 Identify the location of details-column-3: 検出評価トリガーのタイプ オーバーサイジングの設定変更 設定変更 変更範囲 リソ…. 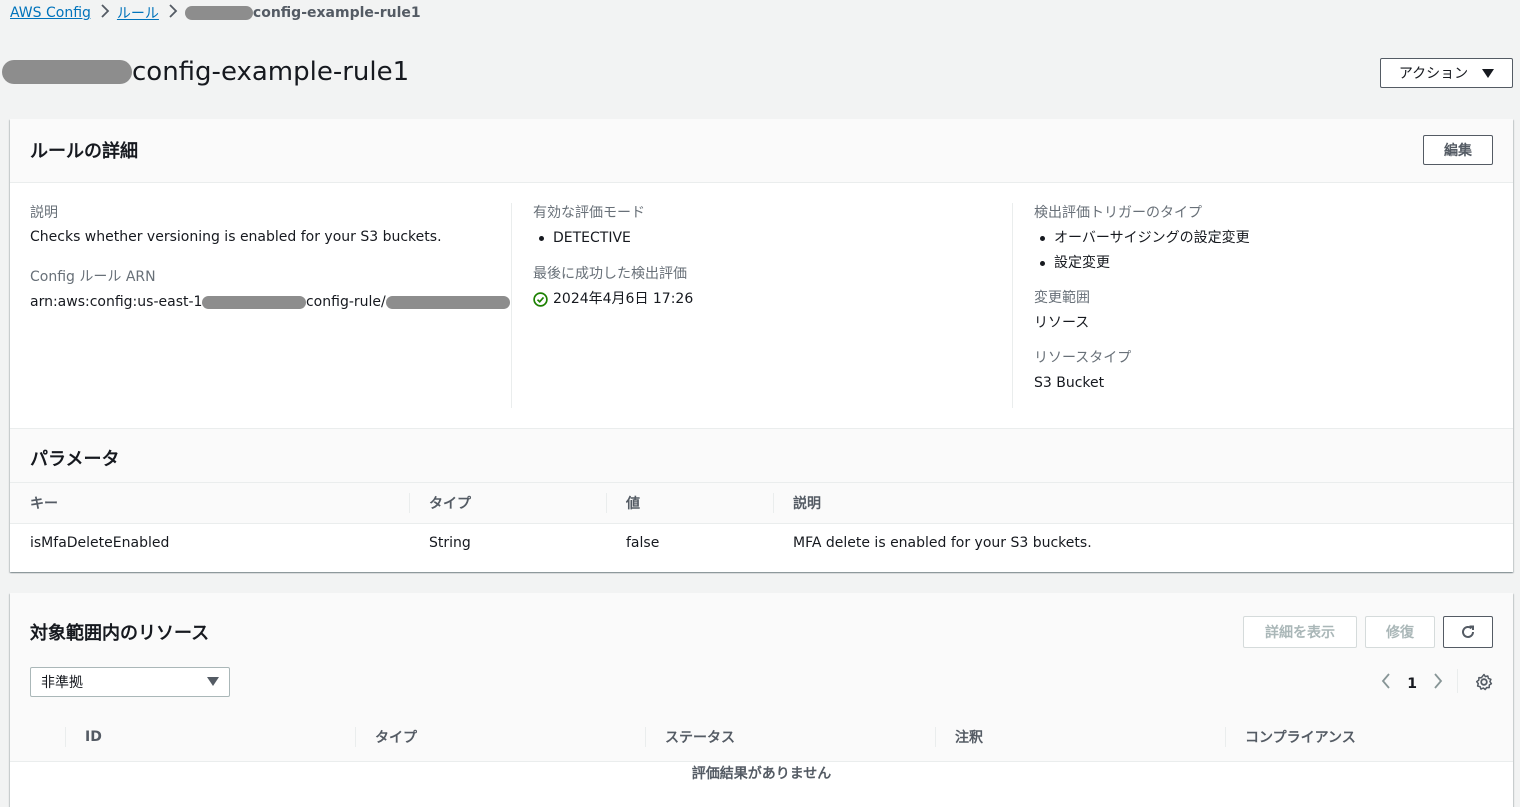
(1252, 305).